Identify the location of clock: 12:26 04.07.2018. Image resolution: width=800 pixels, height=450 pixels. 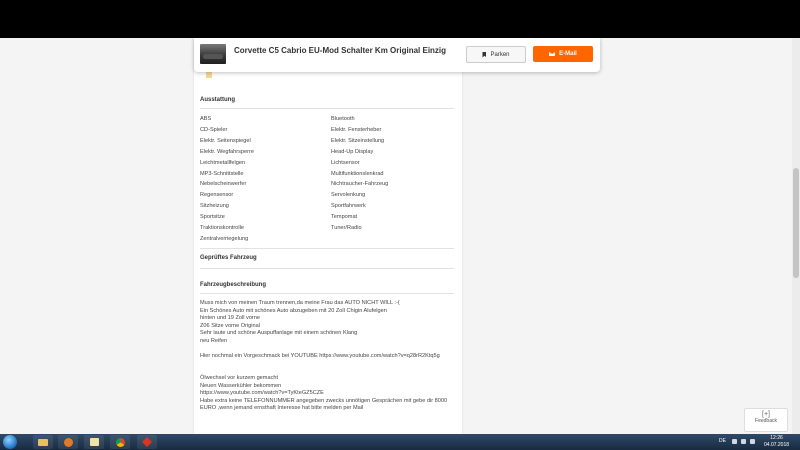
(776, 442).